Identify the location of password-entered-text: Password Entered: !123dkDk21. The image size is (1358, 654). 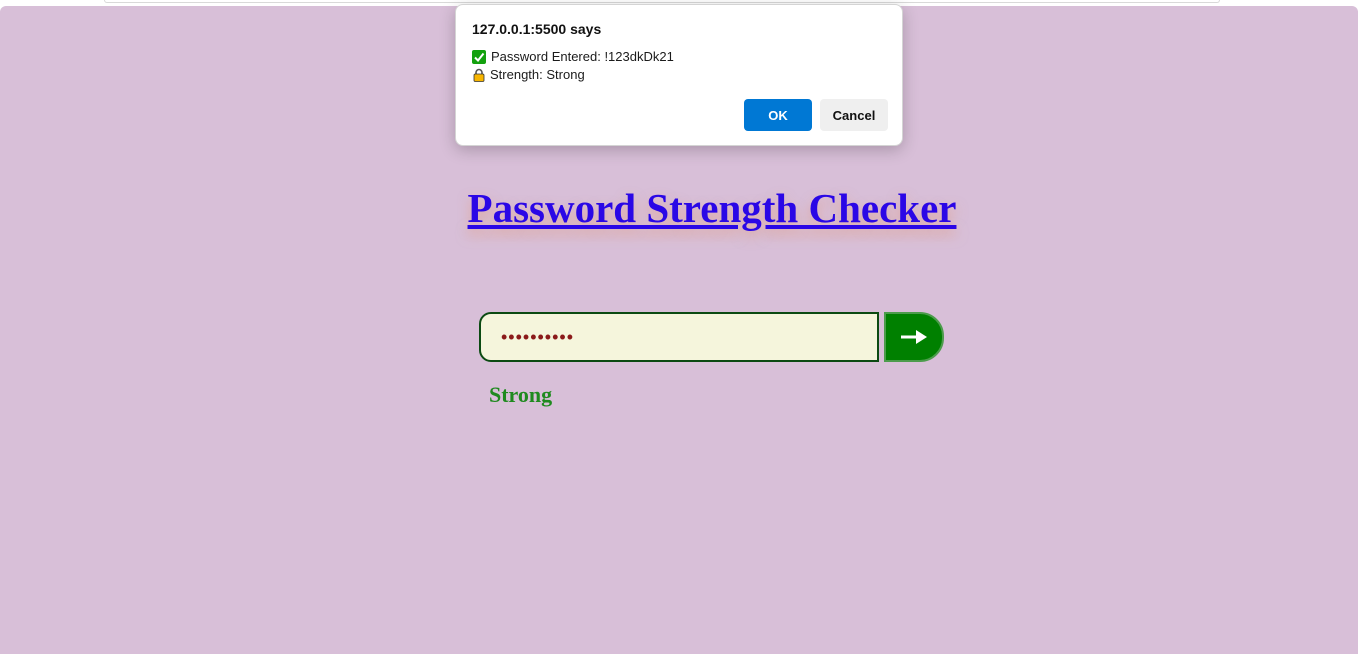
(582, 56).